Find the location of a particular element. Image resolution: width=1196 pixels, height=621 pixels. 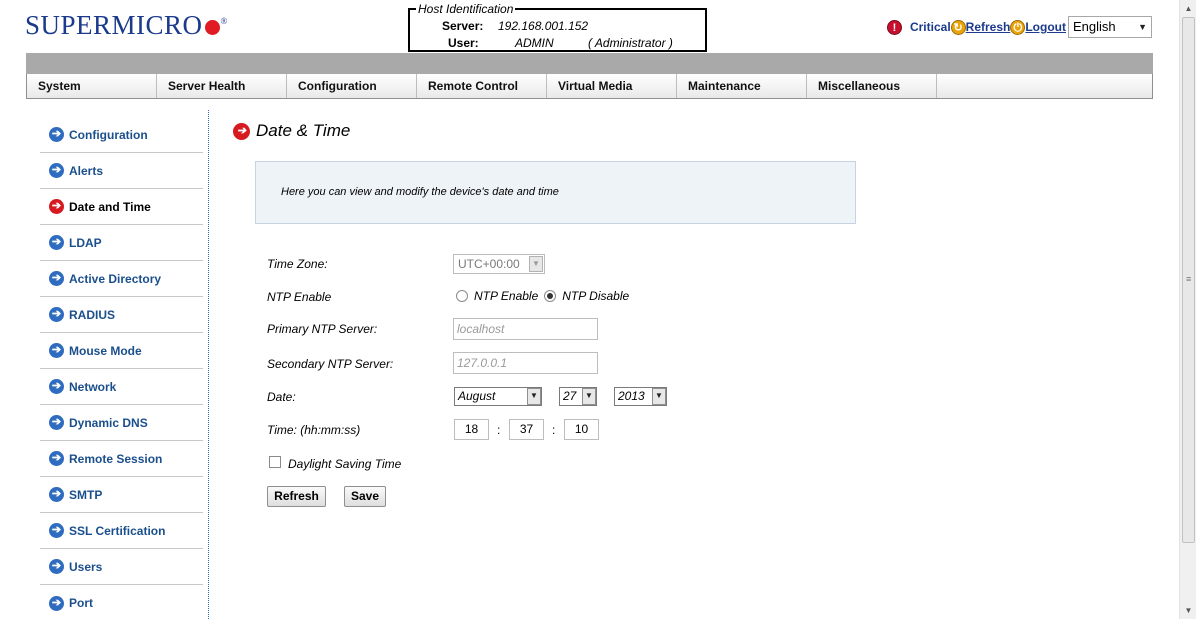

sidebar-item-label: Remote Session is located at coordinates (116, 458).